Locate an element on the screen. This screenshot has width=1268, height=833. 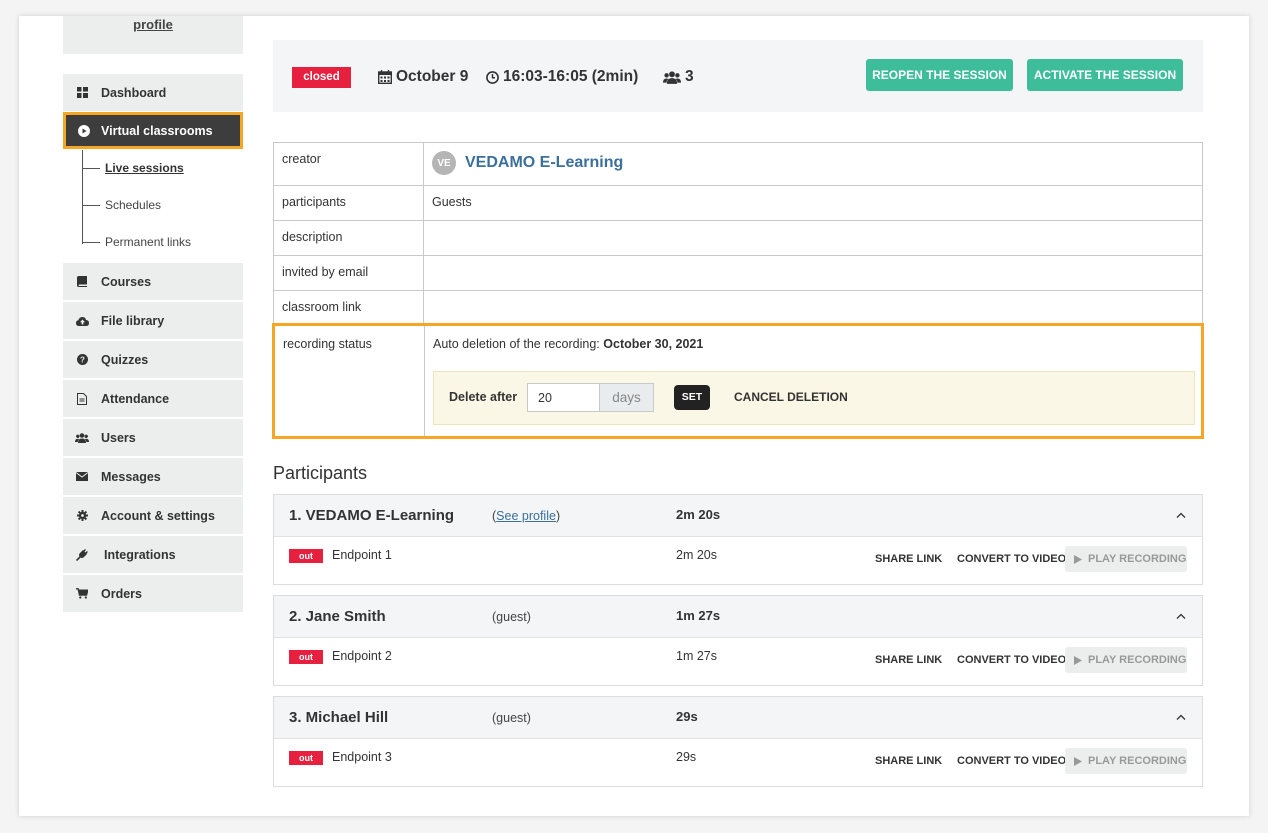
details-row-participants: participants Guests is located at coordinates (738, 202).